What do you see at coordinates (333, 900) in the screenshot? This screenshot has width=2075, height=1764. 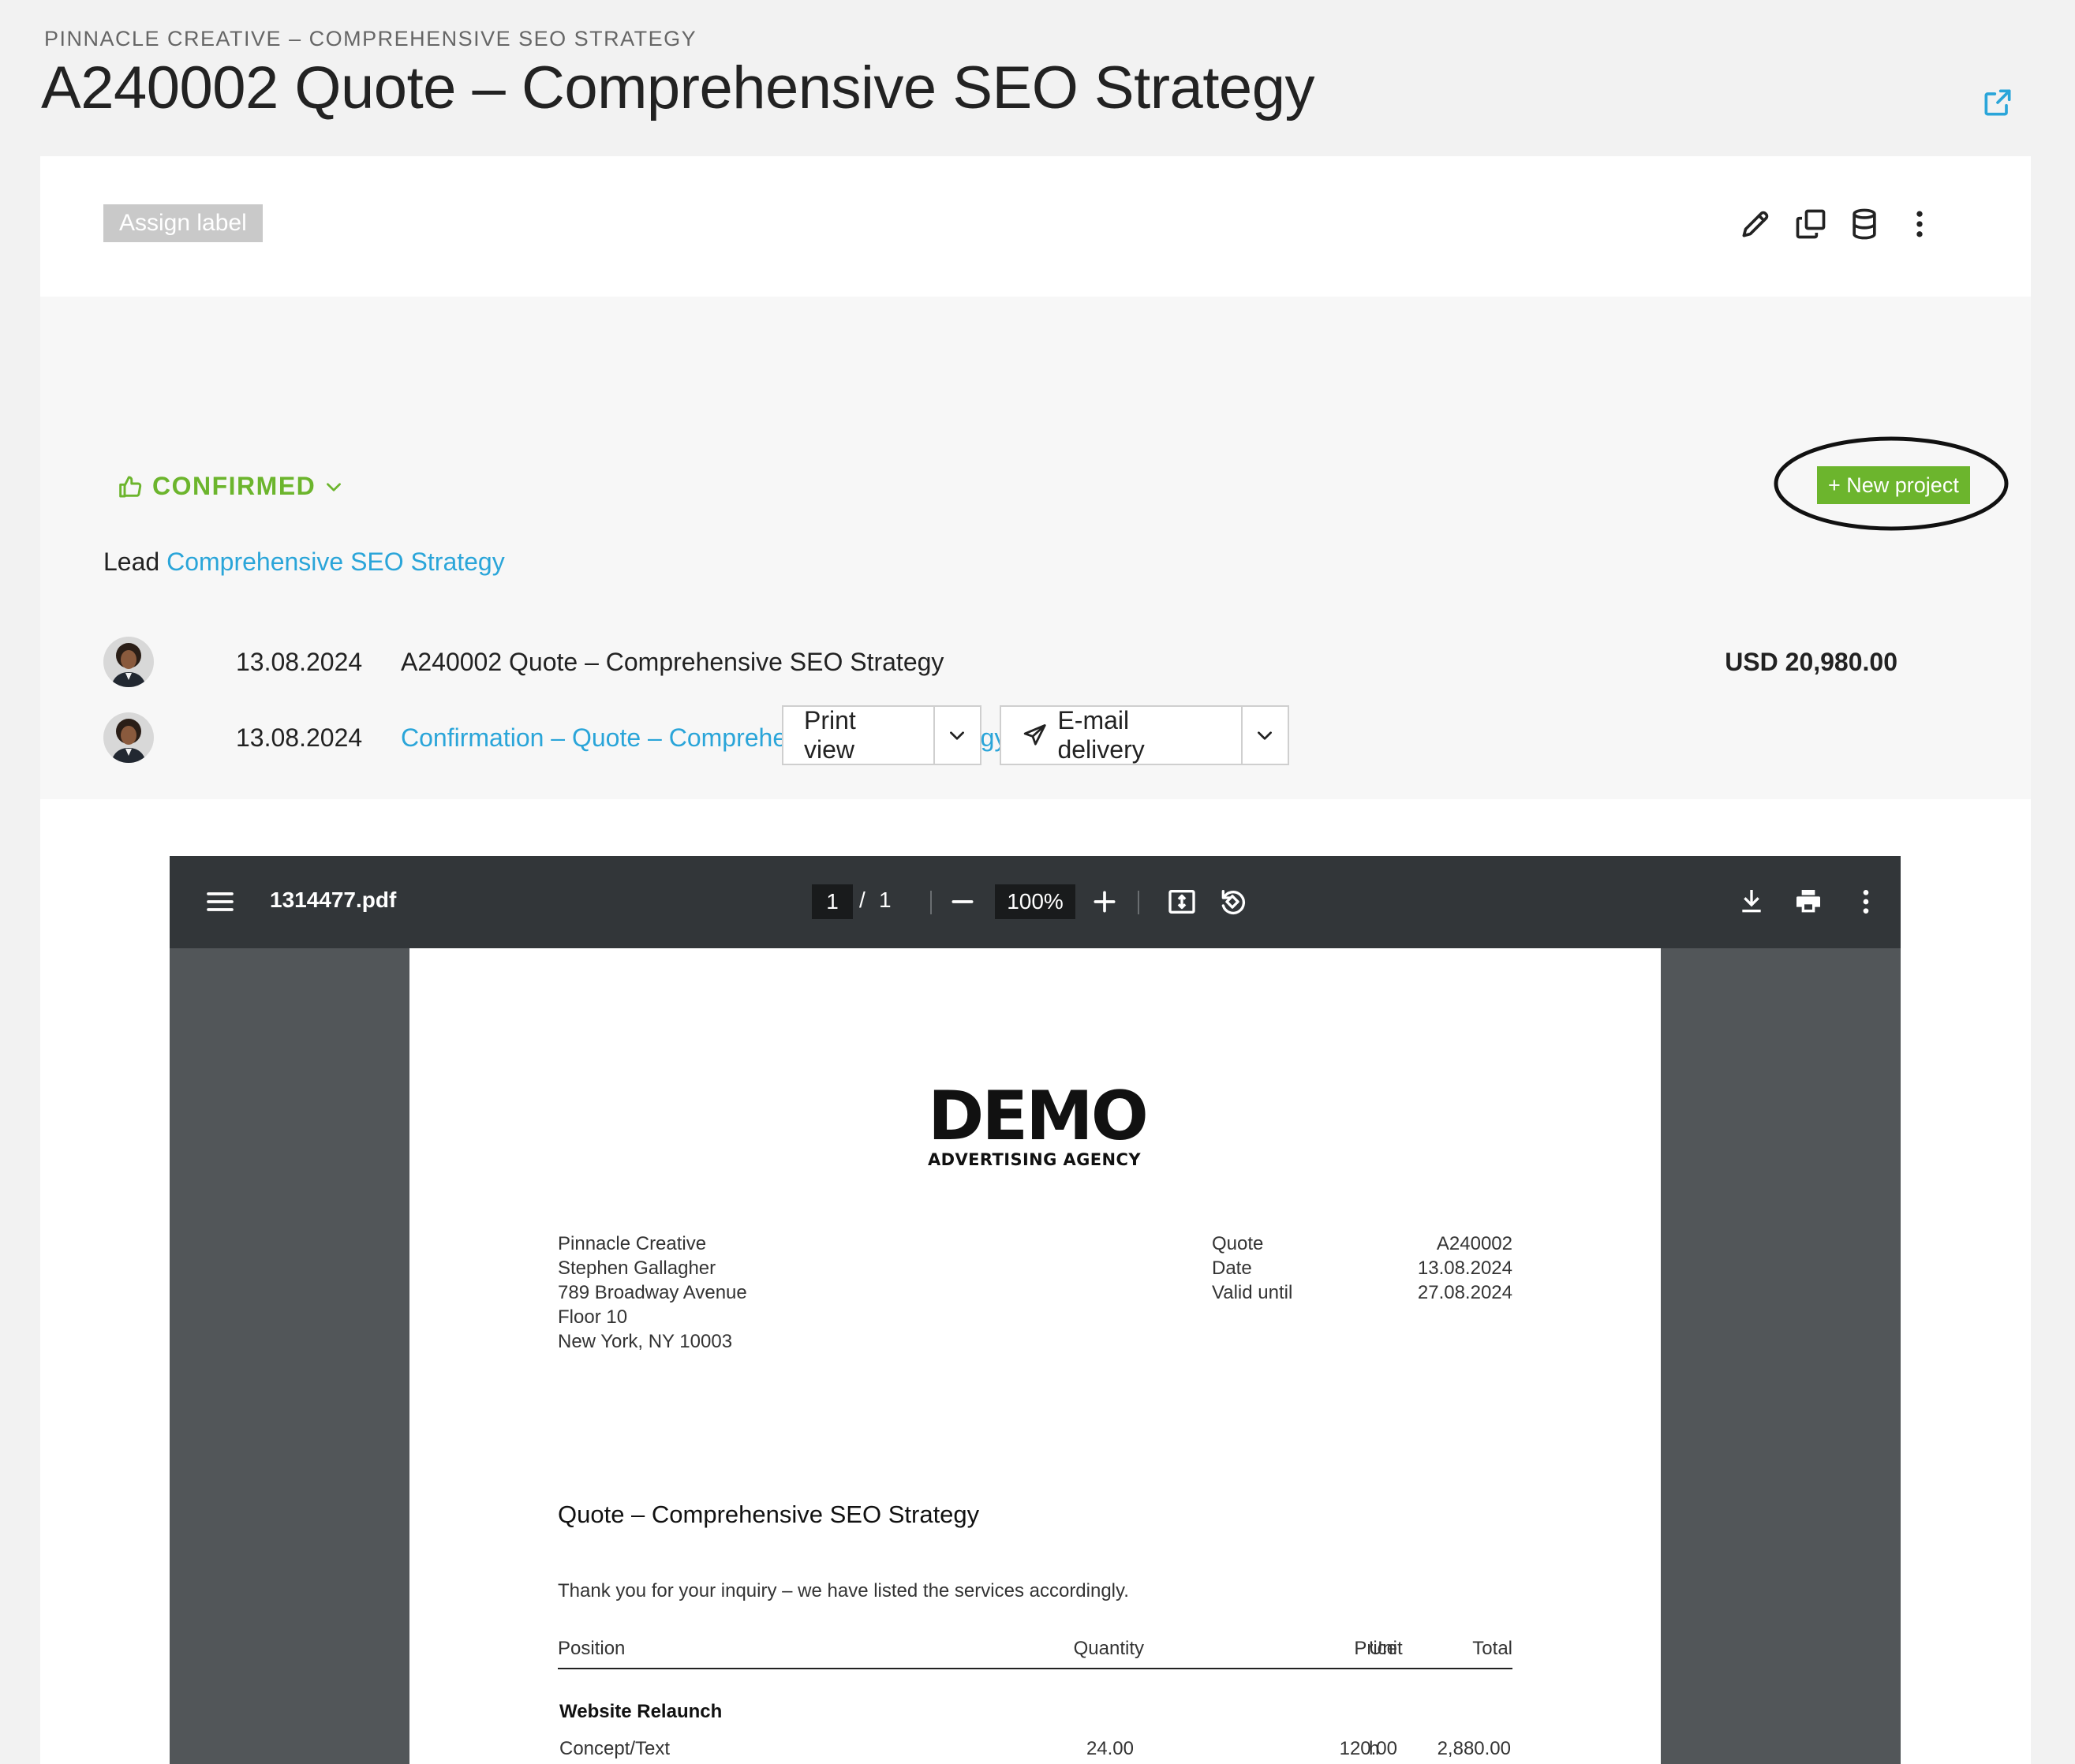 I see `pdf-filename: 1314477.pdf` at bounding box center [333, 900].